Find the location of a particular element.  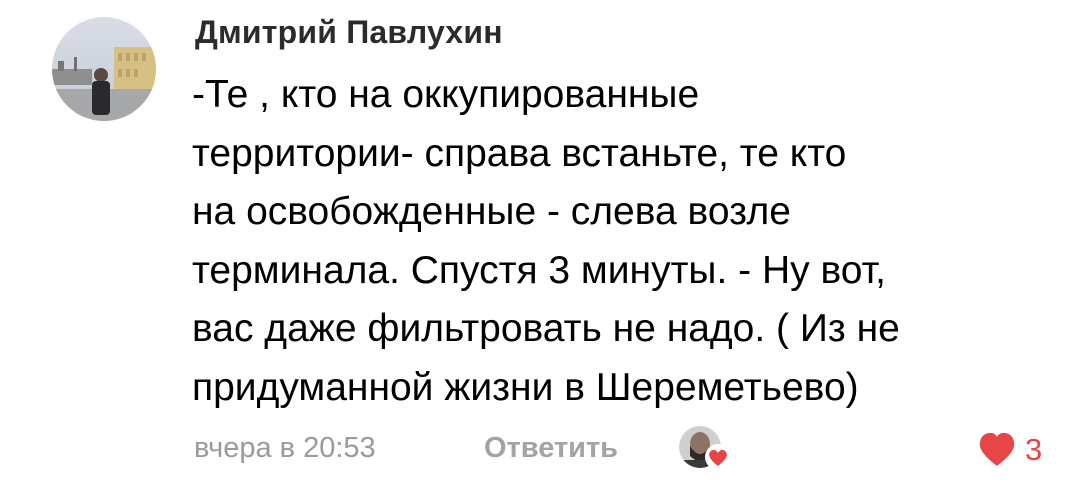

reply-button: Ответить is located at coordinates (551, 448).